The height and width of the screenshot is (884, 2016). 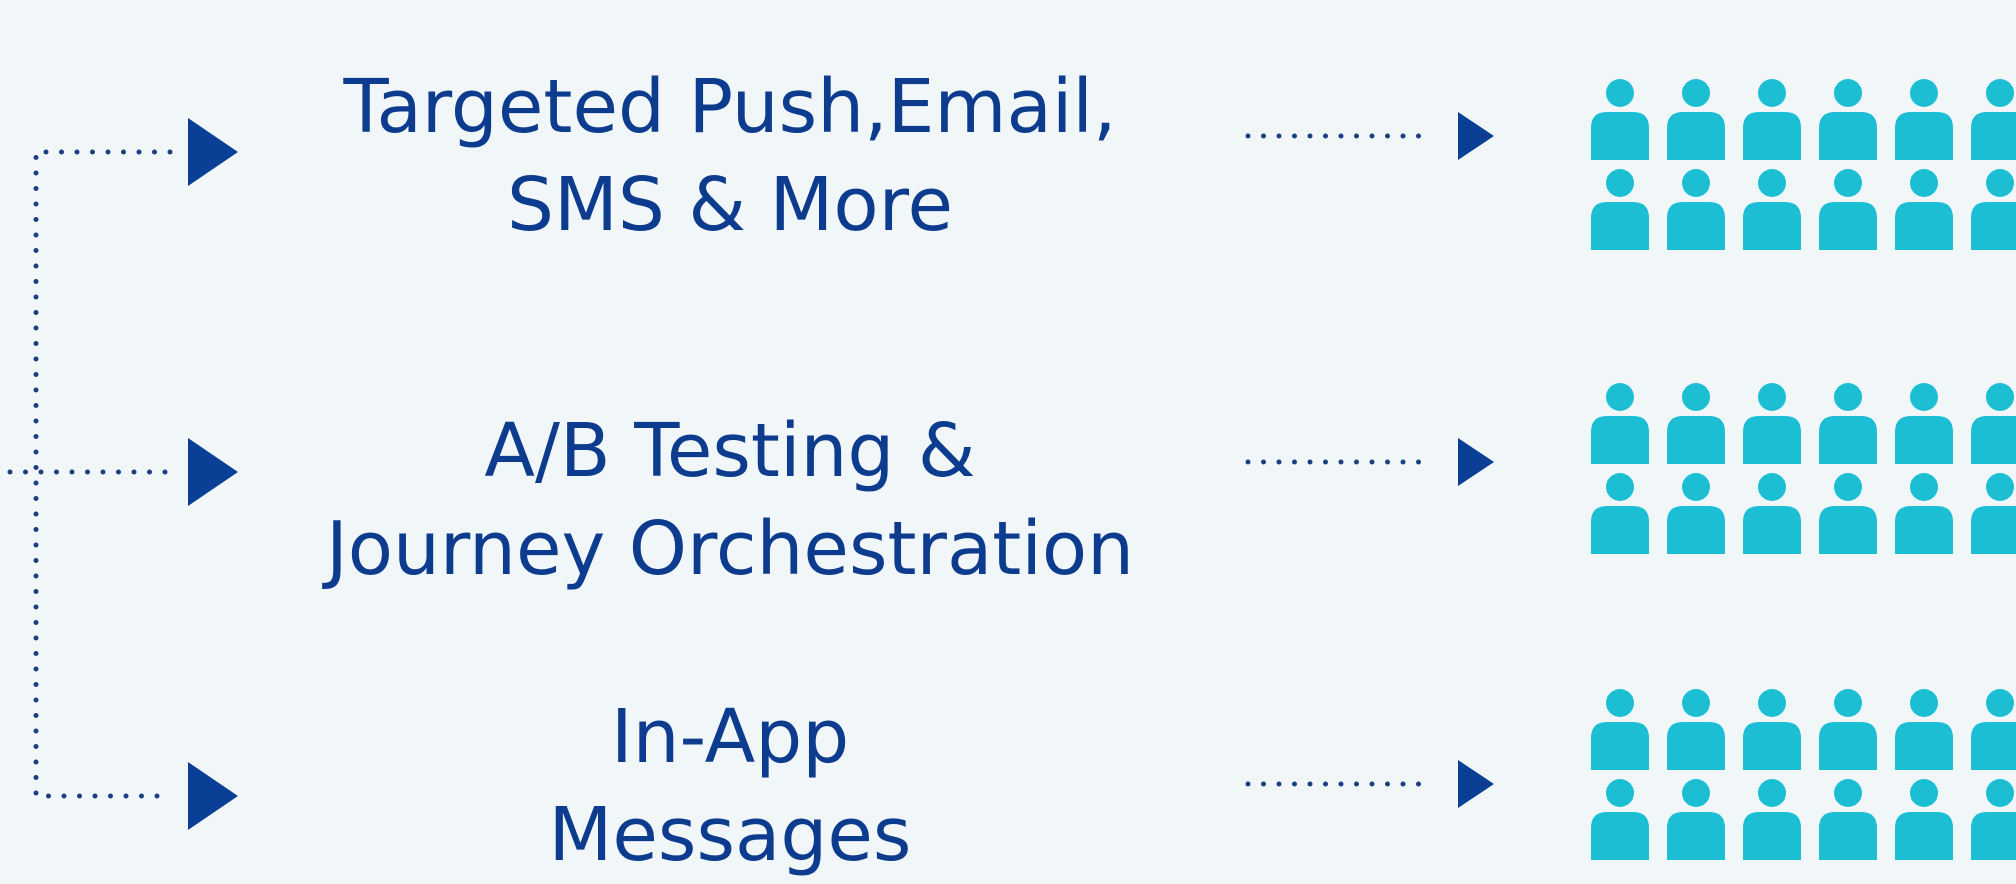 I want to click on channel-label-line: A/B Testing &, so click(x=730, y=451).